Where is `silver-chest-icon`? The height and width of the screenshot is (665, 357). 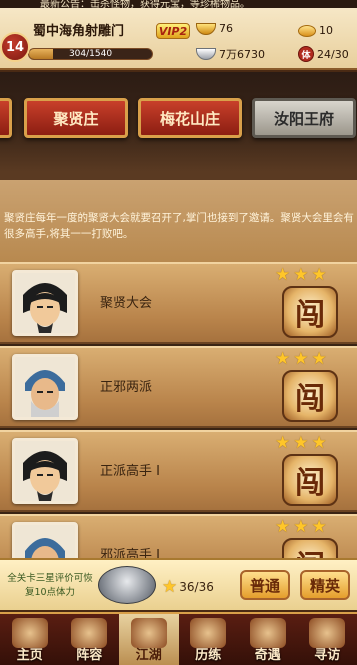
silver-chest-icon is located at coordinates (127, 585).